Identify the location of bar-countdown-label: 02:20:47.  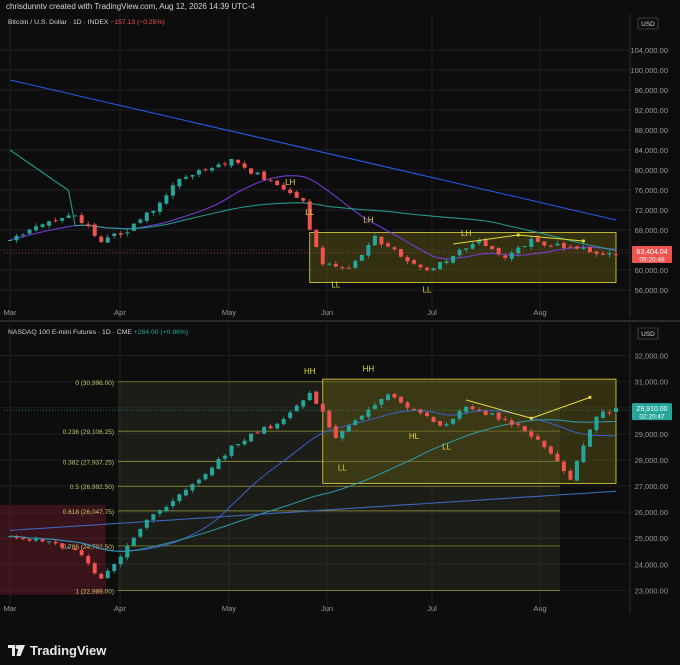
(652, 417).